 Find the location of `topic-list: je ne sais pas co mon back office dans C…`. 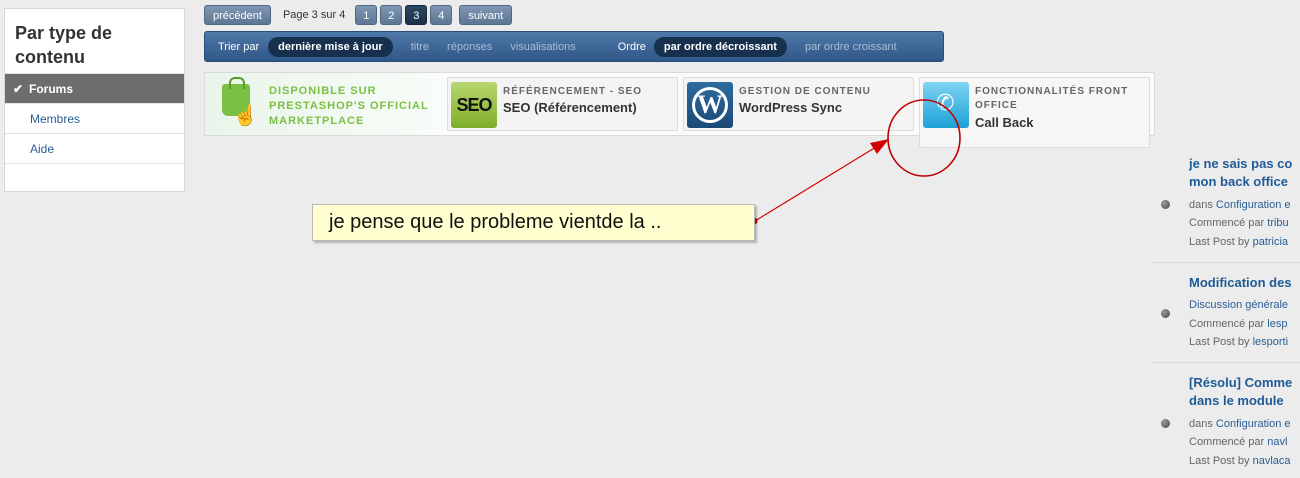

topic-list: je ne sais pas co mon back office dans C… is located at coordinates (1226, 311).